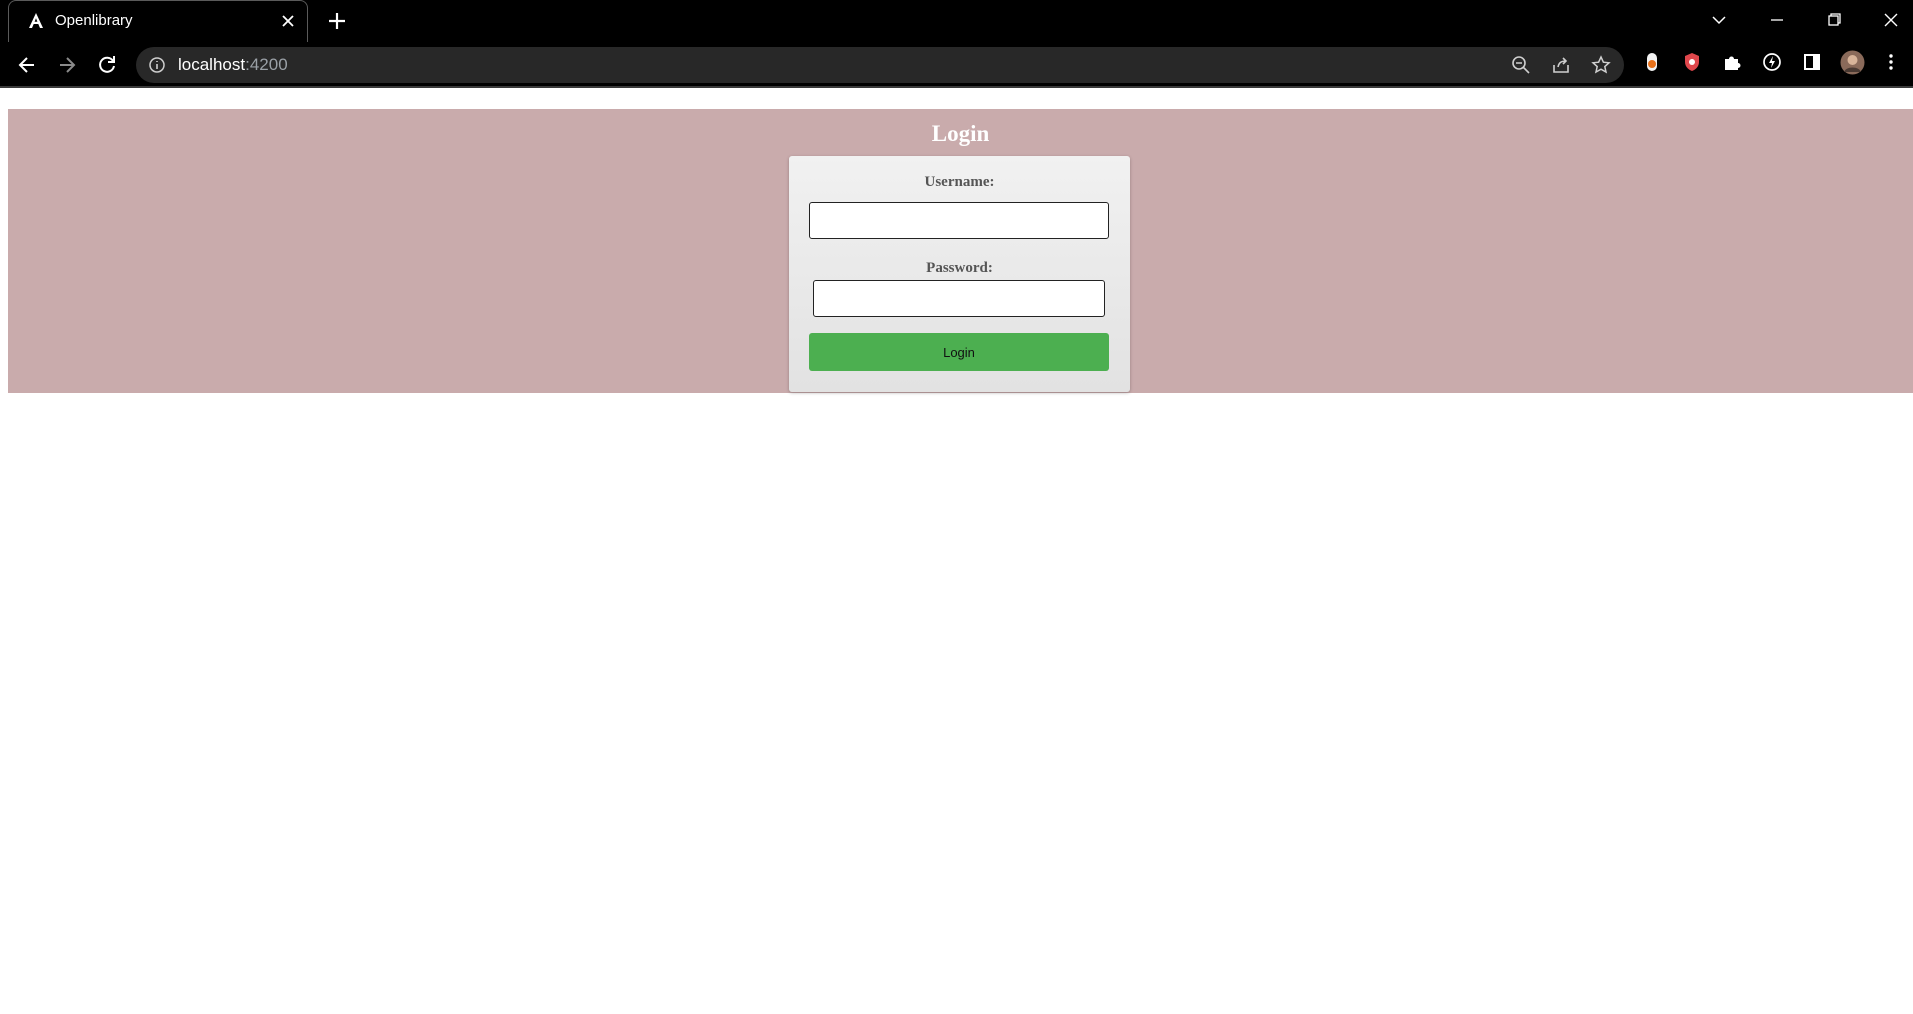 This screenshot has height=1014, width=1913. Describe the element at coordinates (1652, 62) in the screenshot. I see `extension-honey-icon` at that location.